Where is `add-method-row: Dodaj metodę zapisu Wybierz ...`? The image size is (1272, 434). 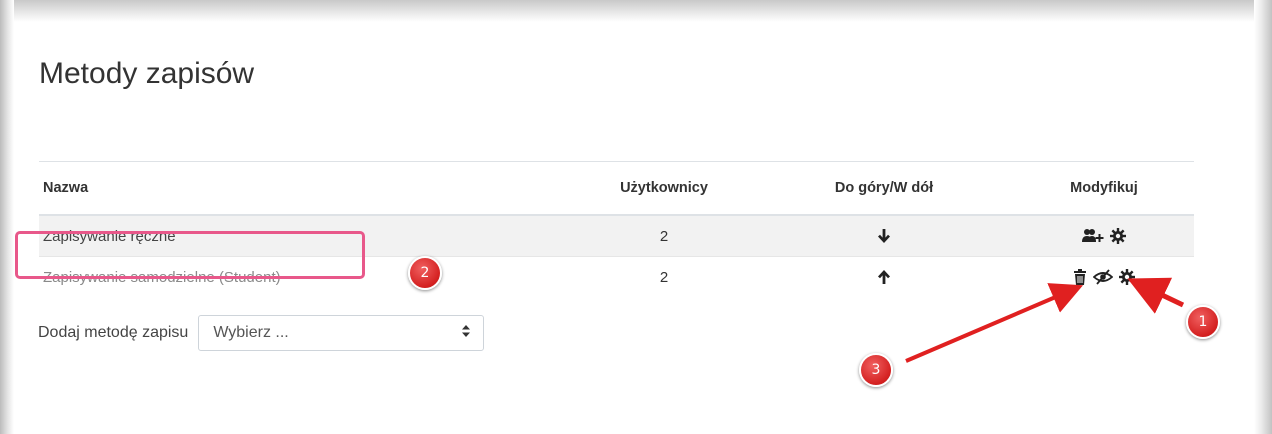
add-method-row: Dodaj metodę zapisu Wybierz ... is located at coordinates (261, 333).